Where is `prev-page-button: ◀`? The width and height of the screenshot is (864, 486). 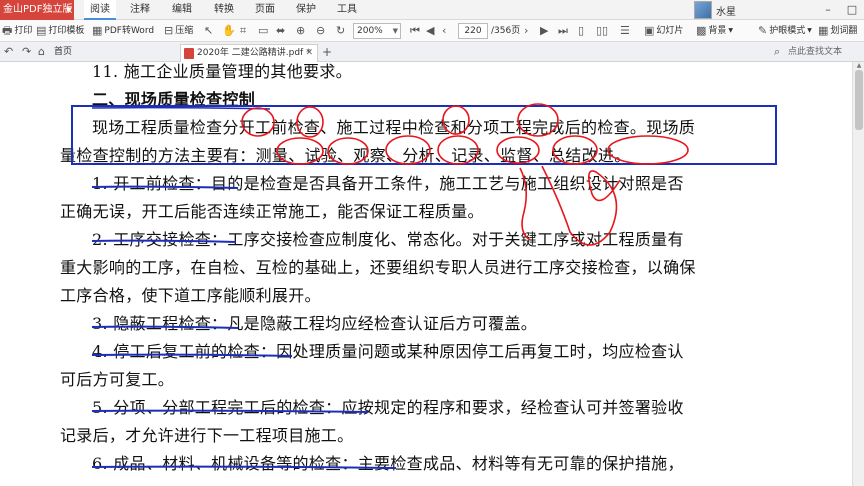 prev-page-button: ◀ is located at coordinates (431, 31).